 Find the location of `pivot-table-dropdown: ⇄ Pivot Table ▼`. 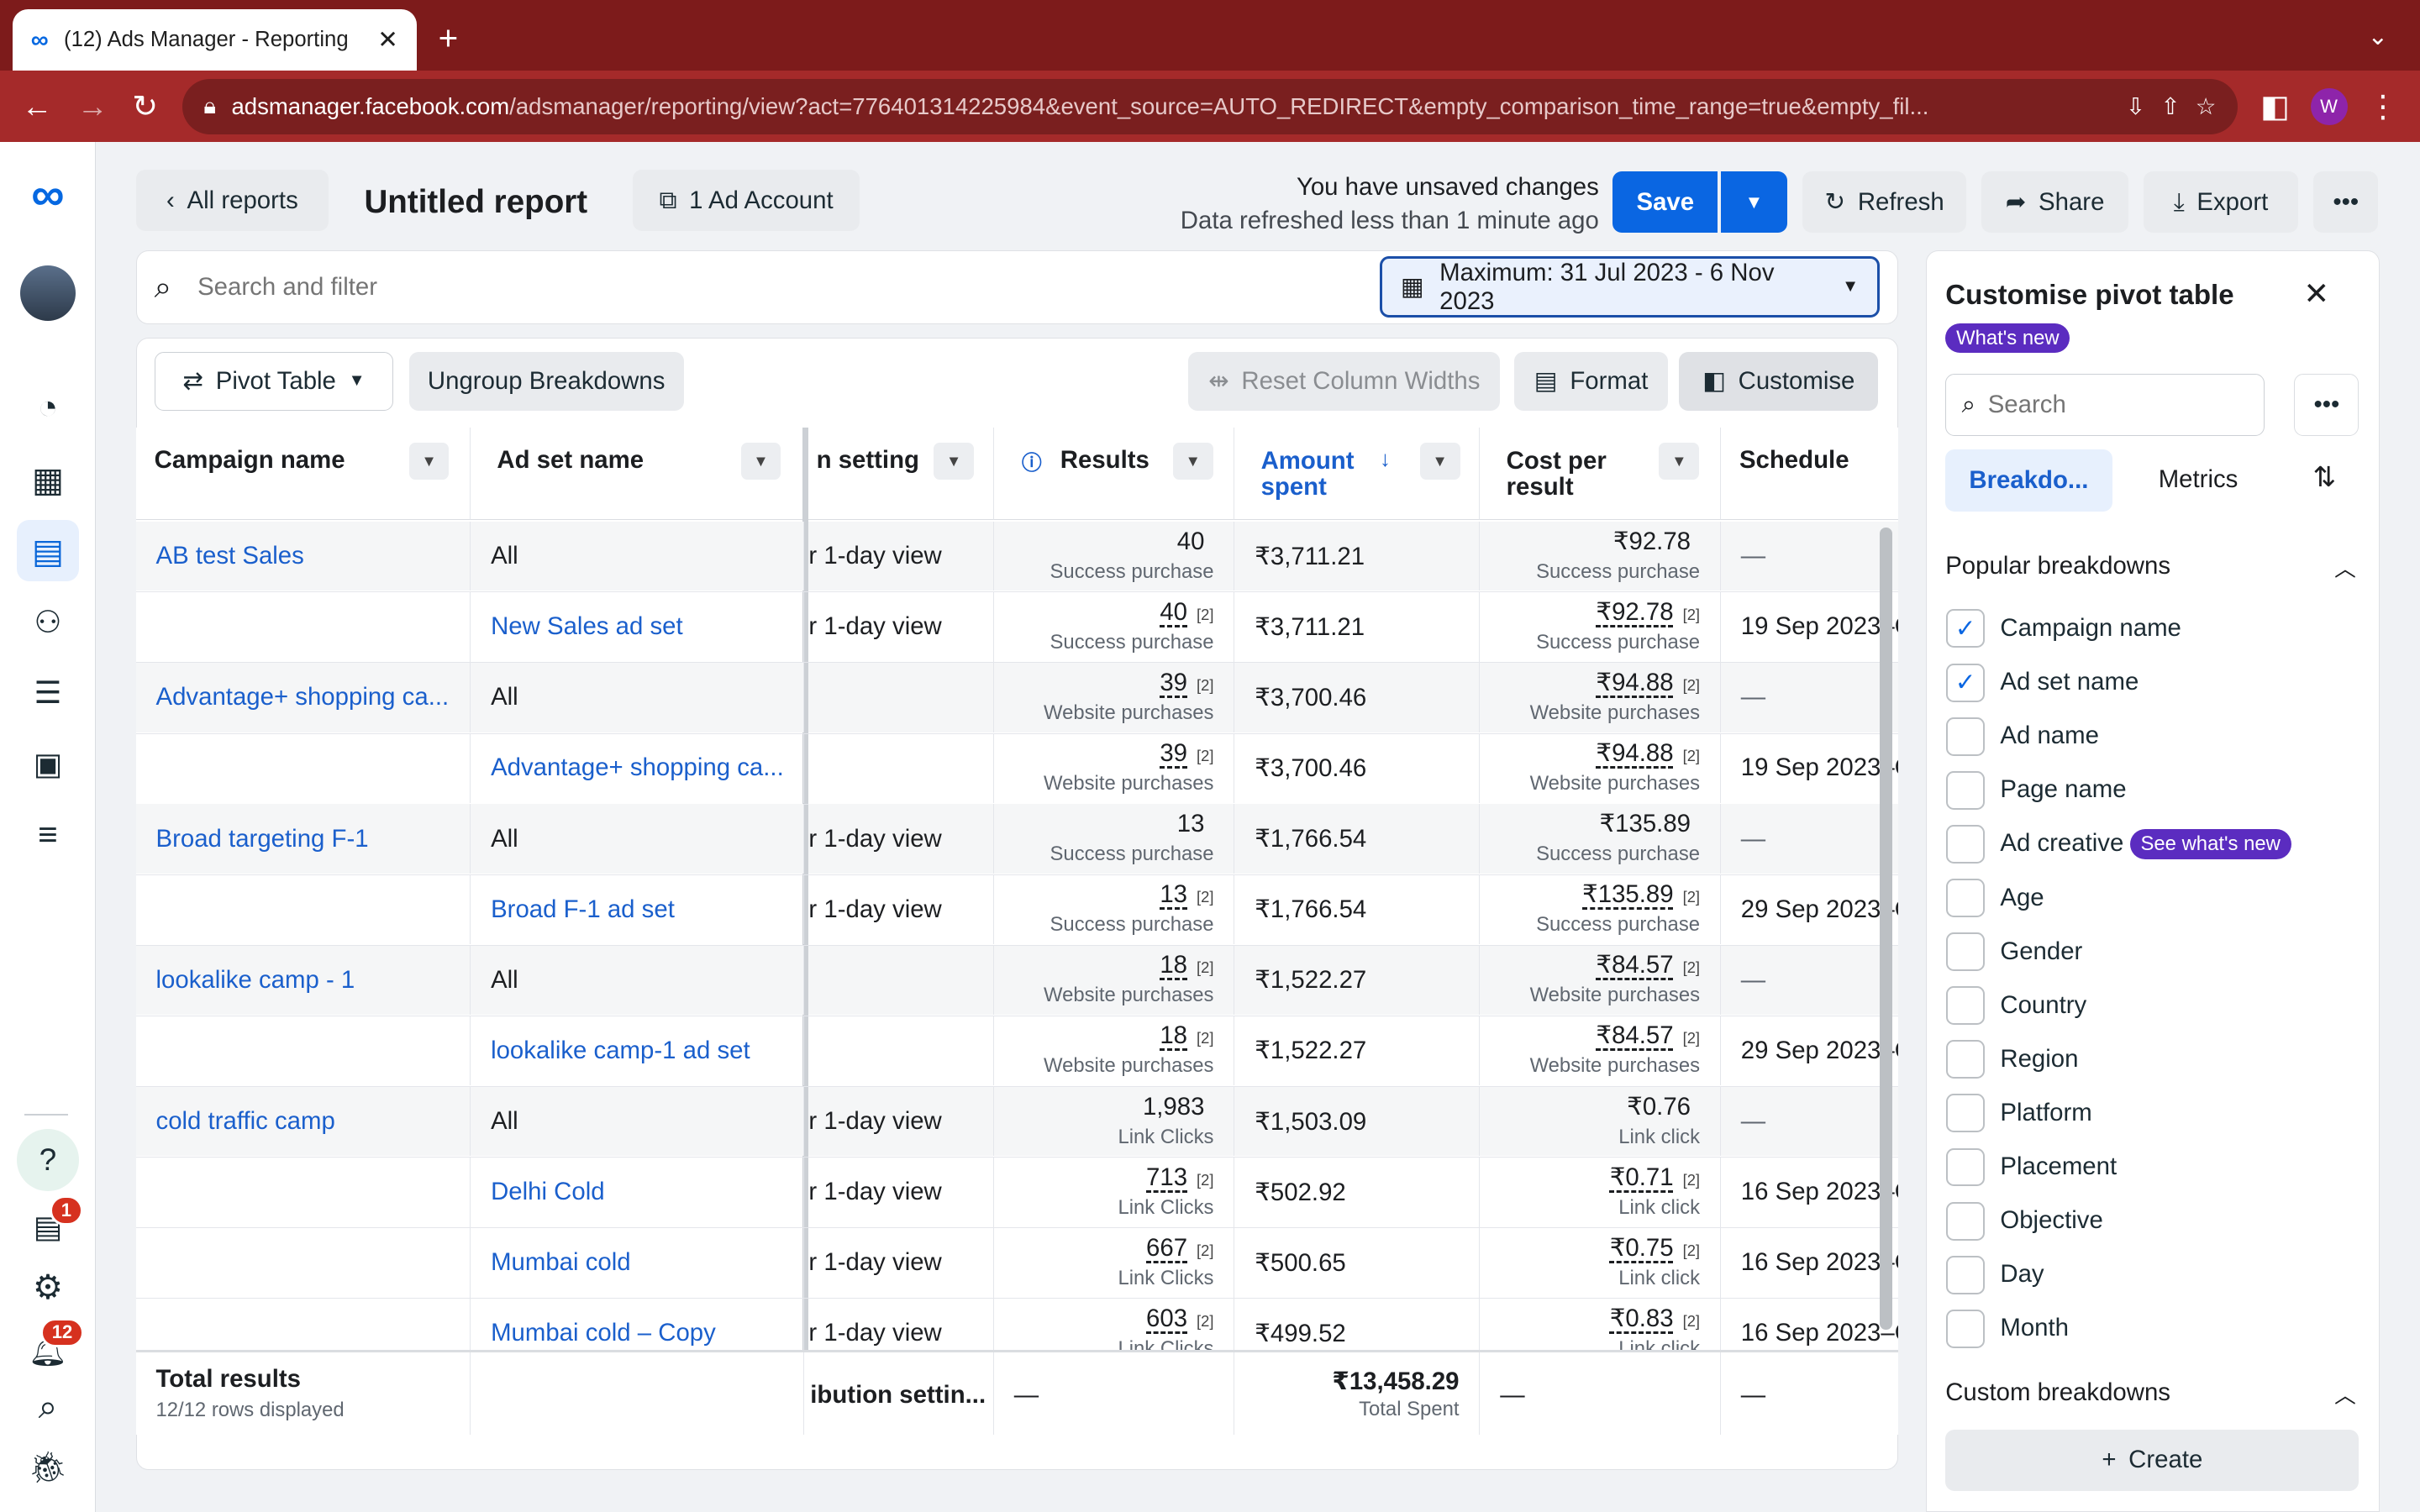

pivot-table-dropdown: ⇄ Pivot Table ▼ is located at coordinates (274, 381).